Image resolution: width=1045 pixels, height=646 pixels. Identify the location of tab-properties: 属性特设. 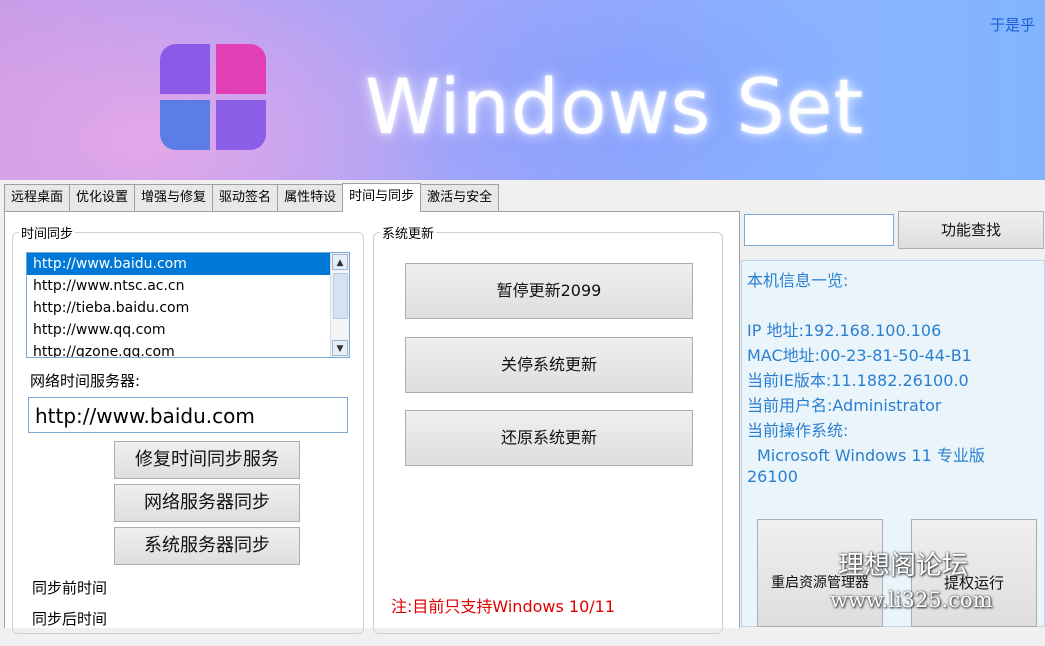
(310, 197).